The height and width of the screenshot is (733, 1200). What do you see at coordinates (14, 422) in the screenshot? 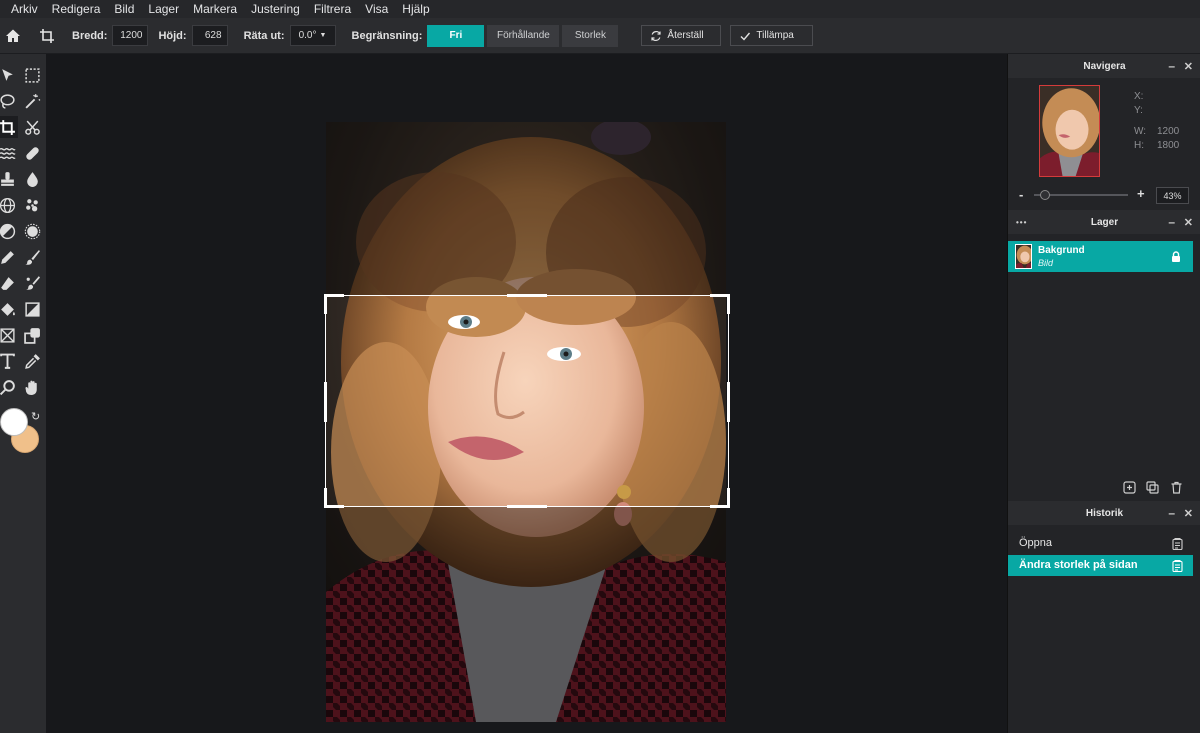
I see `foreground-color-swatch` at bounding box center [14, 422].